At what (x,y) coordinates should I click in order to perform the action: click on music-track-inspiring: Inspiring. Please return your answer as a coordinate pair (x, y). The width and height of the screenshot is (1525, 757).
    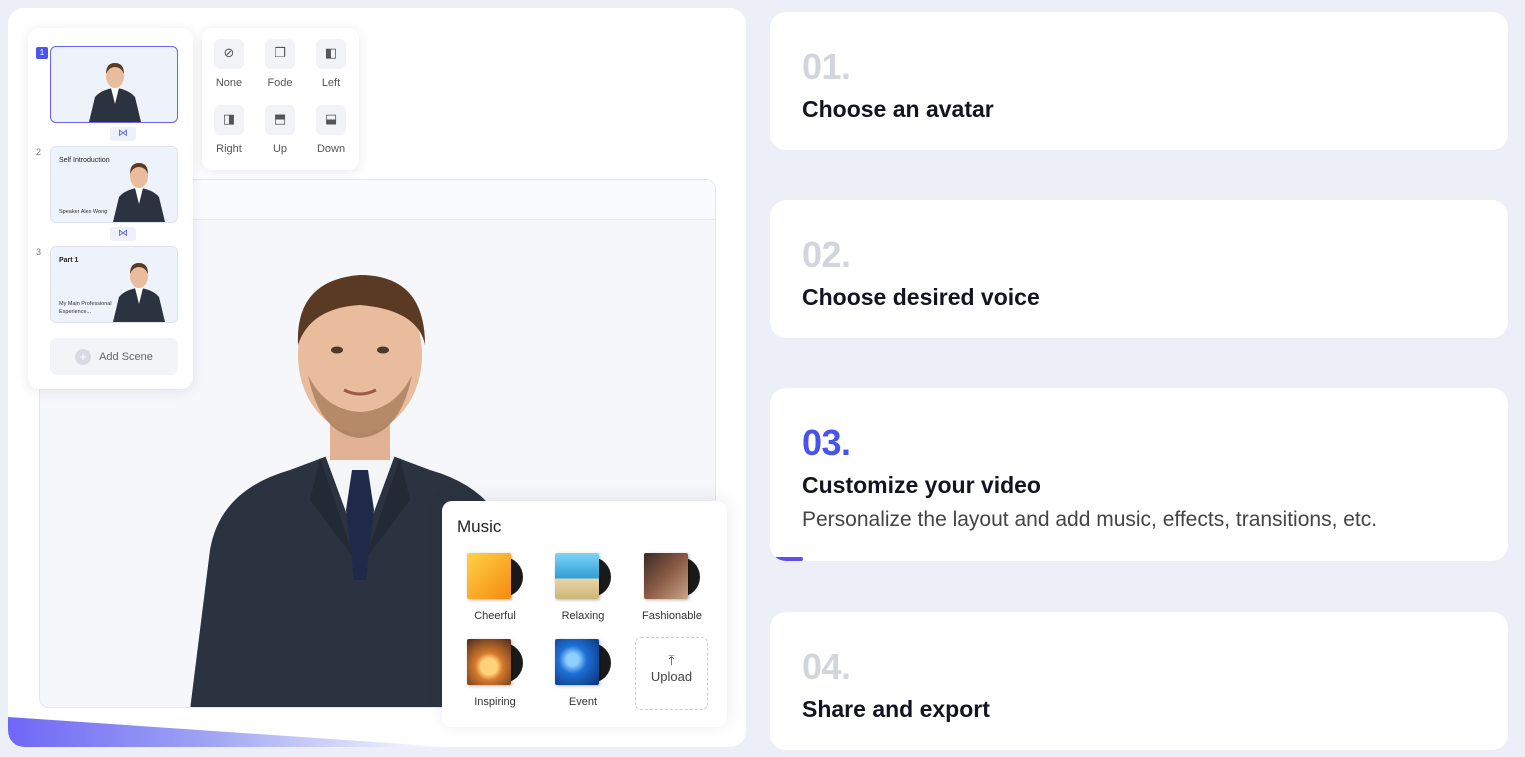
    Looking at the image, I should click on (495, 673).